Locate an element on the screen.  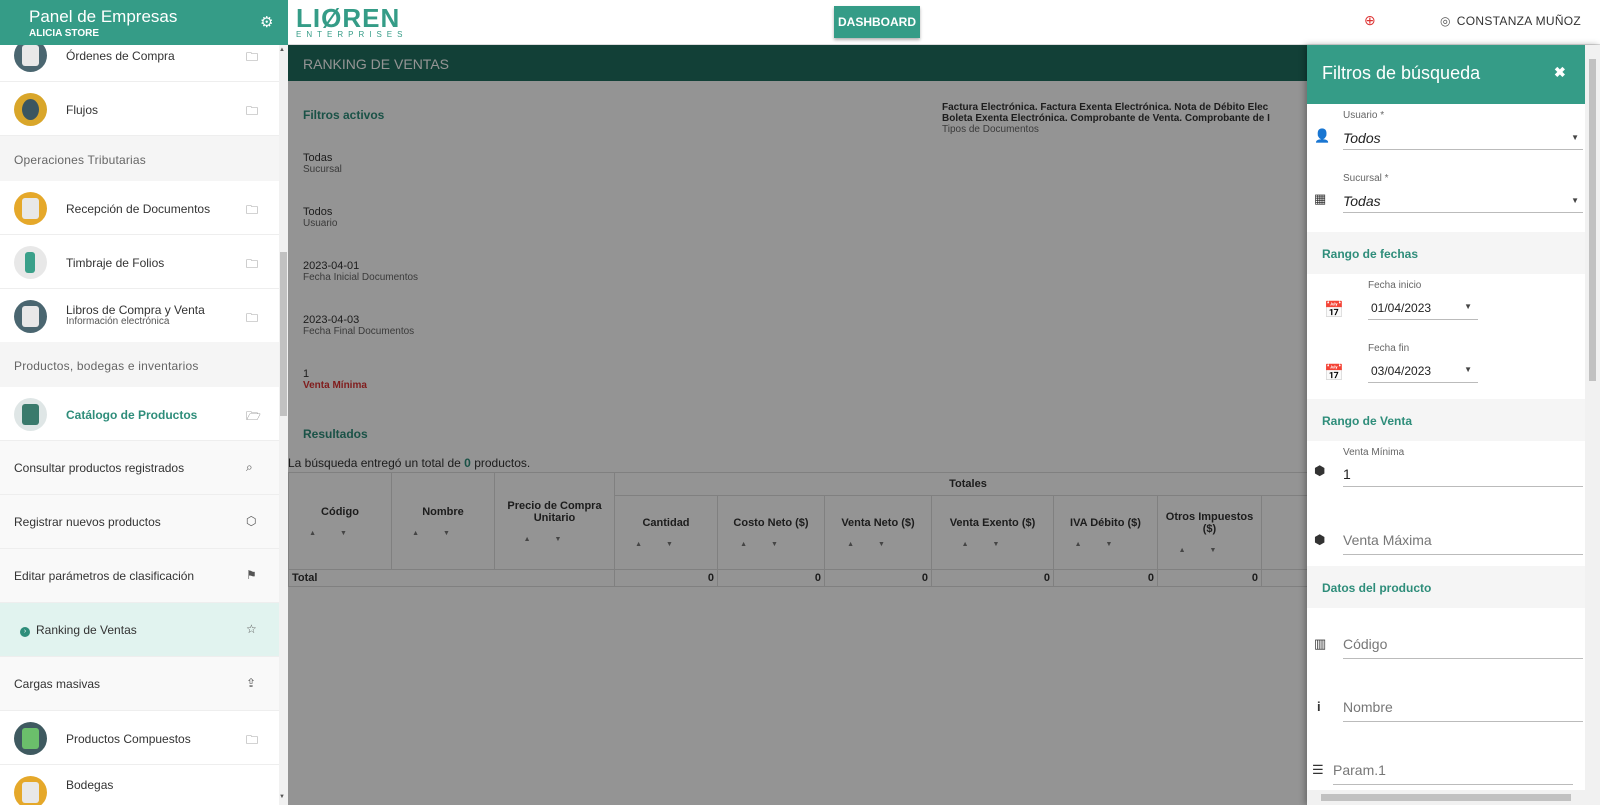
building-icon: ▦ is located at coordinates (1320, 198).